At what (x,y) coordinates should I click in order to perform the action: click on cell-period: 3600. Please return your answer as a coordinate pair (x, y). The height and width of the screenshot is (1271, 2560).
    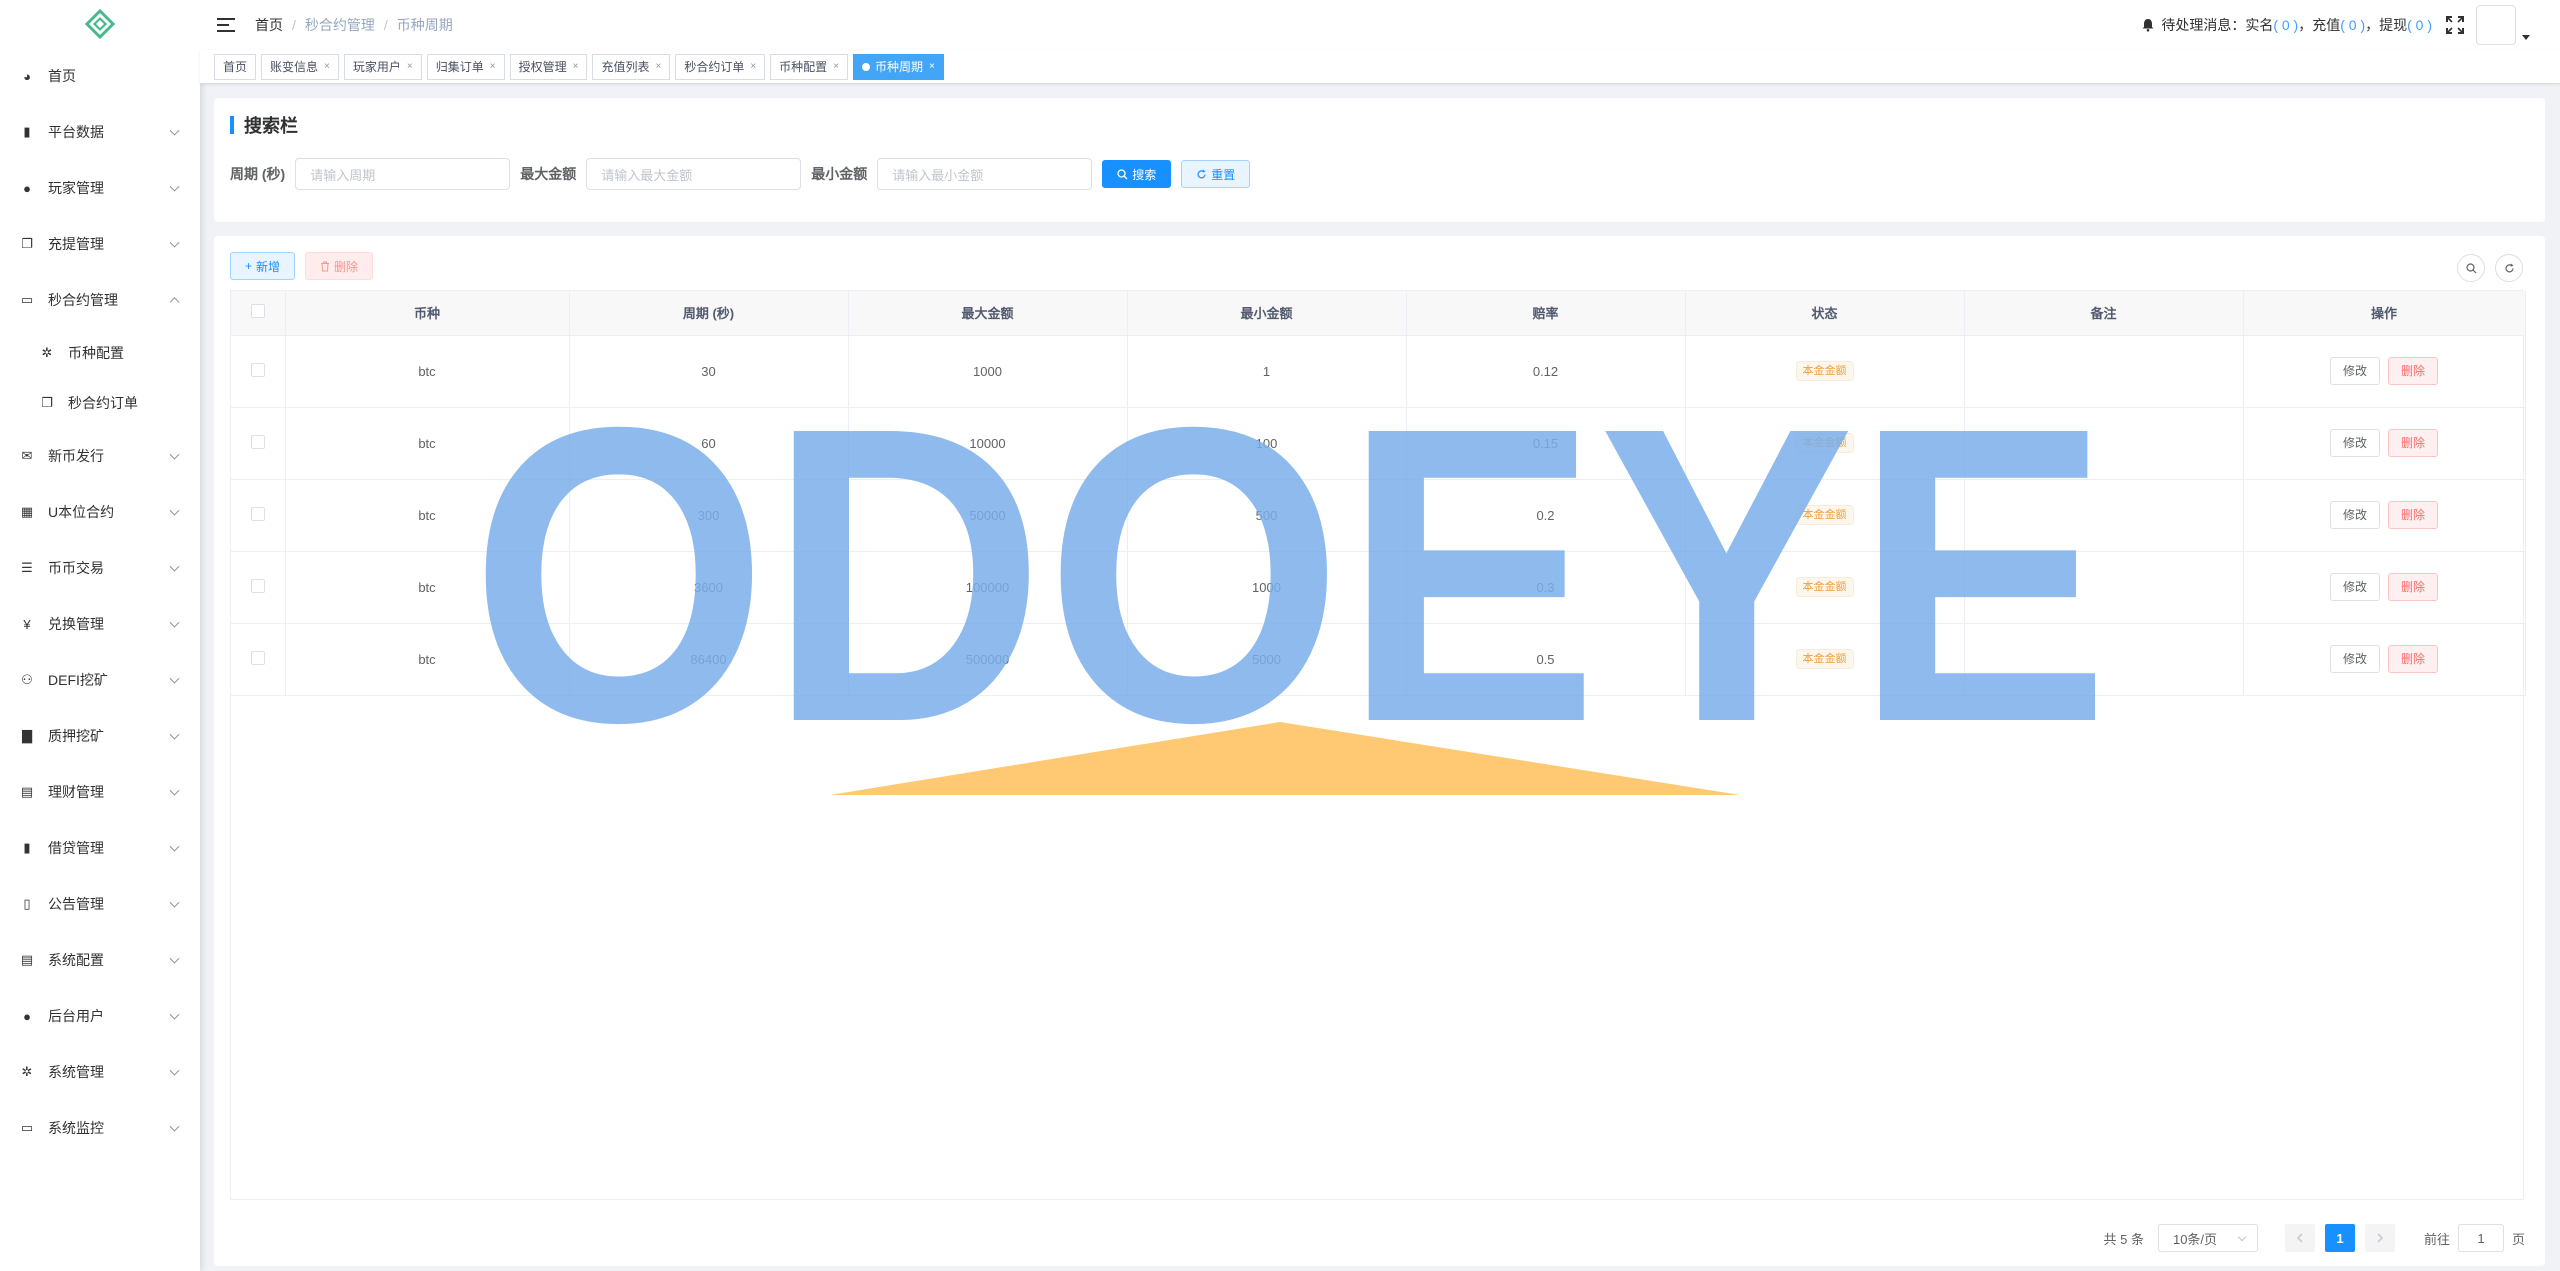
    Looking at the image, I should click on (709, 587).